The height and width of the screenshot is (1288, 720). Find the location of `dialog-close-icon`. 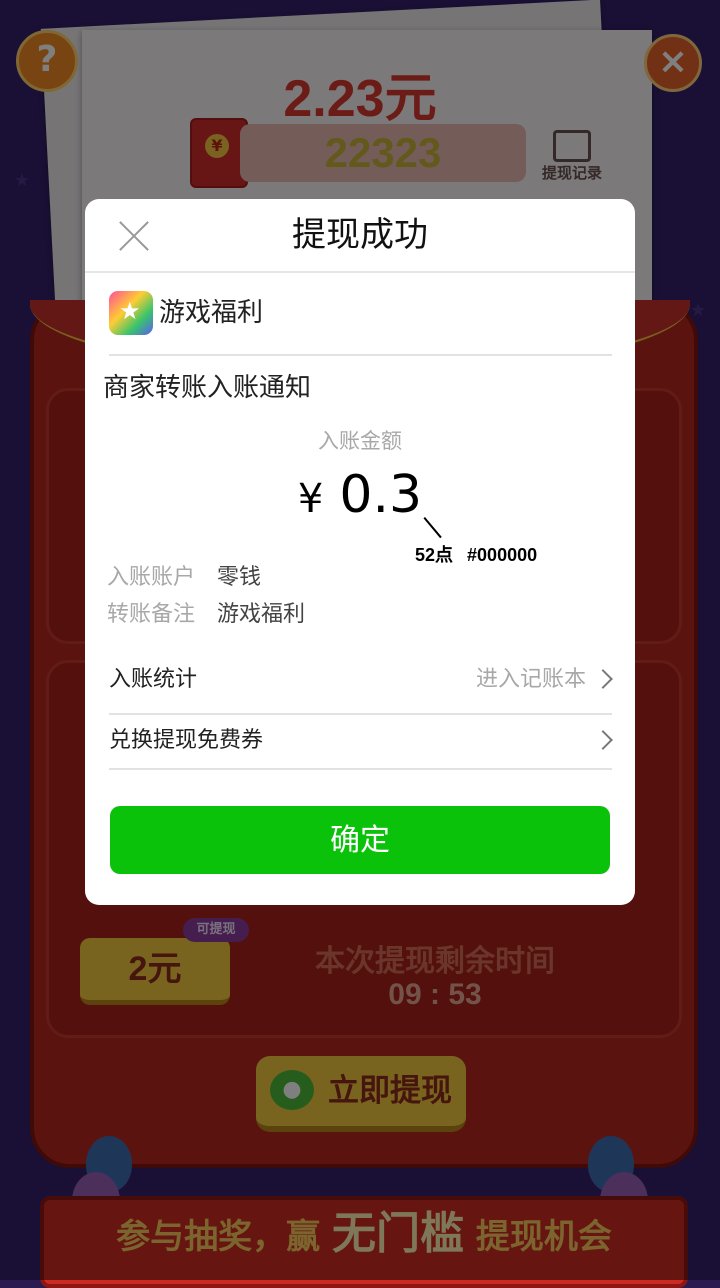

dialog-close-icon is located at coordinates (134, 236).